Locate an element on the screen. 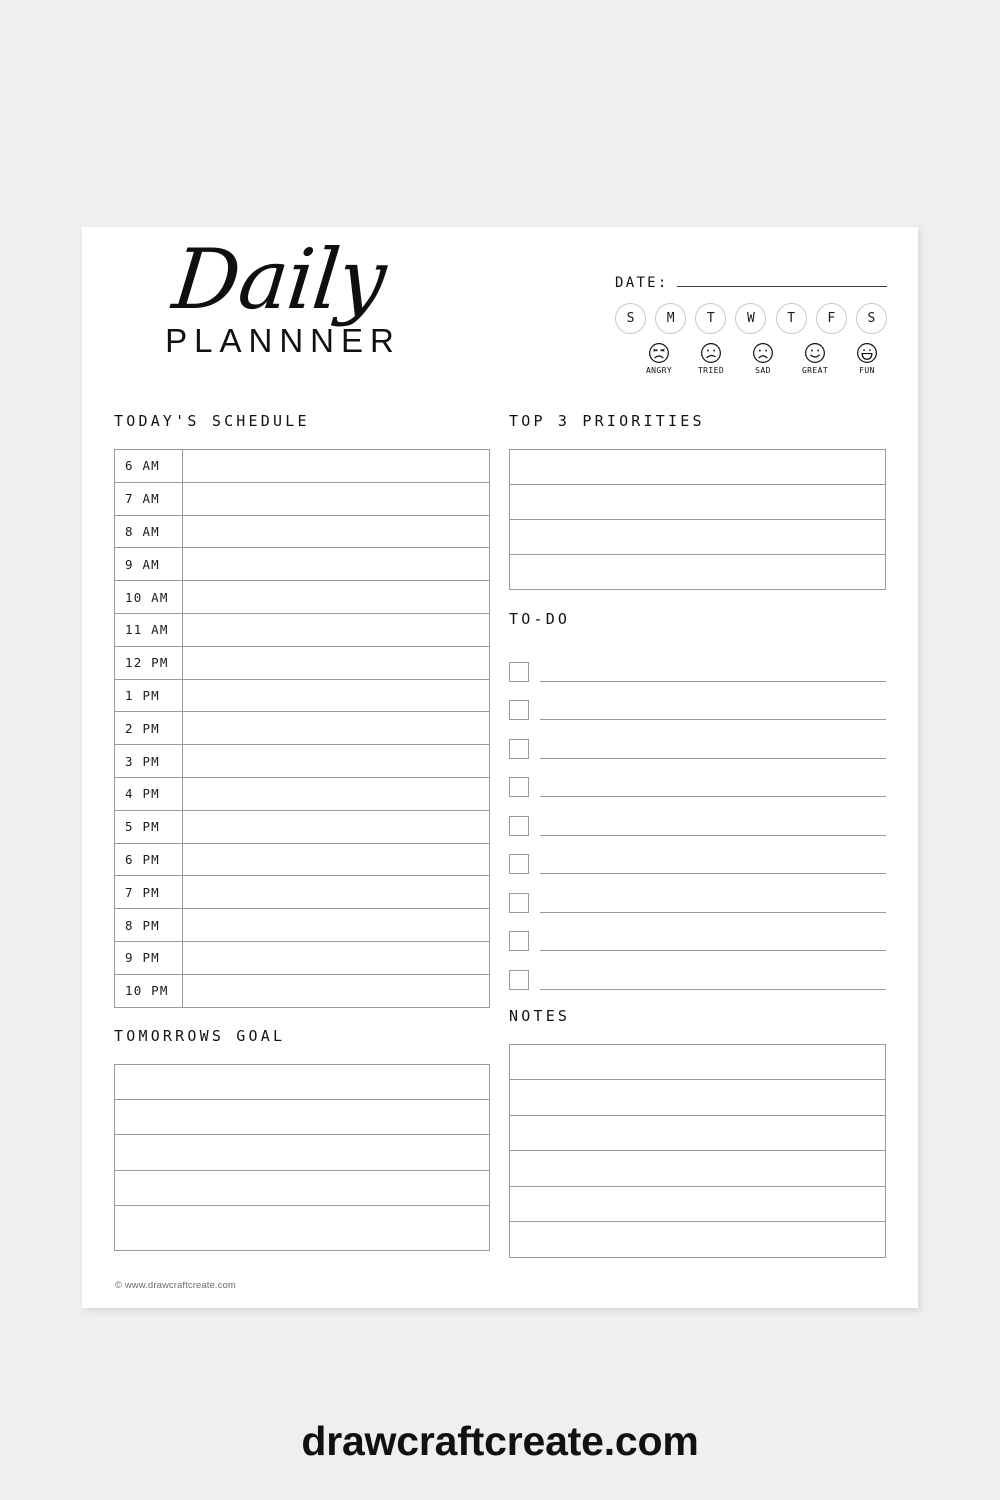 This screenshot has width=1000, height=1500. tomorrows-goal-box is located at coordinates (302, 1157).